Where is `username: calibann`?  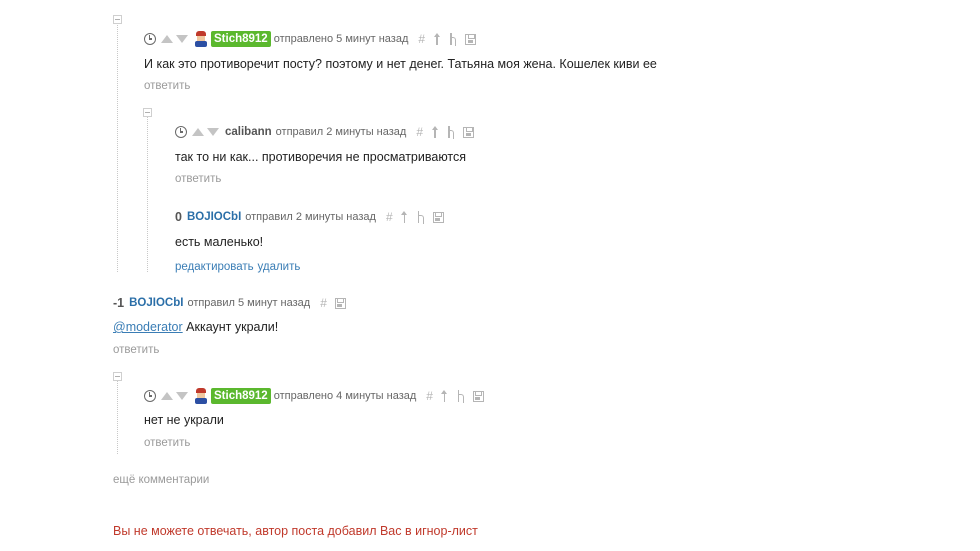 username: calibann is located at coordinates (248, 132).